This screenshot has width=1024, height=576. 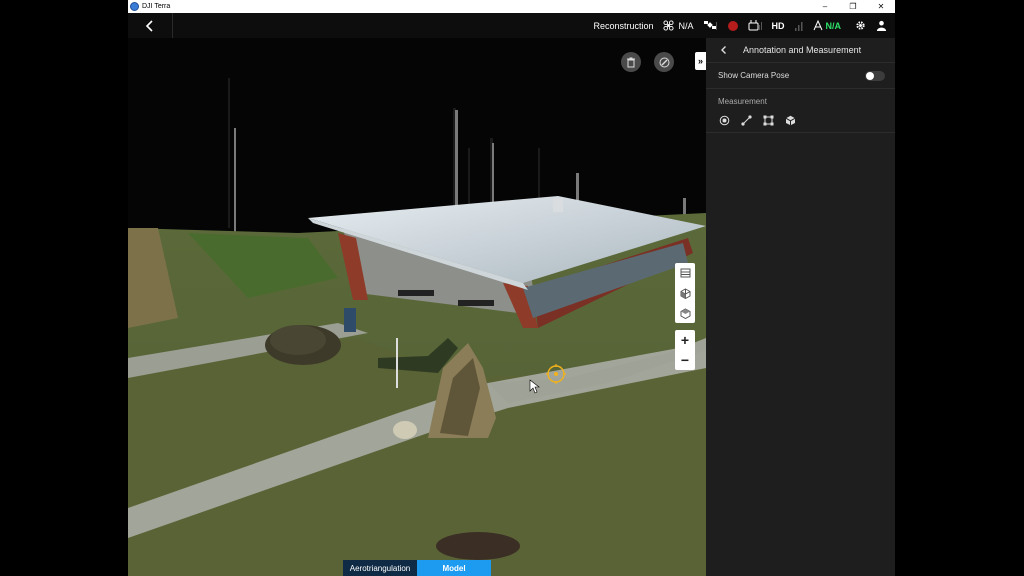 I want to click on settings-button, so click(x=860, y=25).